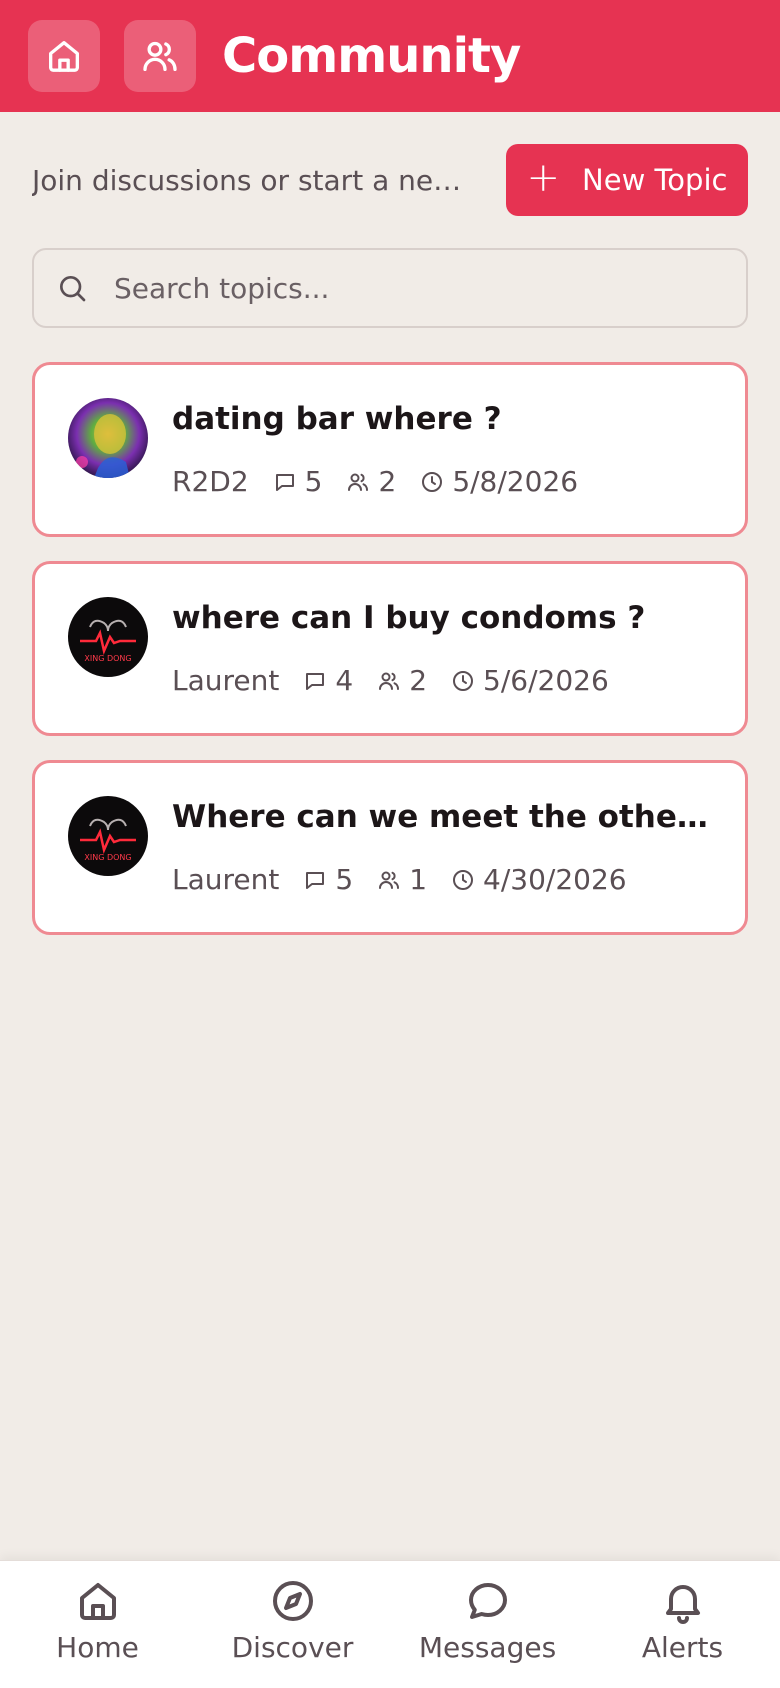  I want to click on topic-date: 5/6/2026, so click(530, 680).